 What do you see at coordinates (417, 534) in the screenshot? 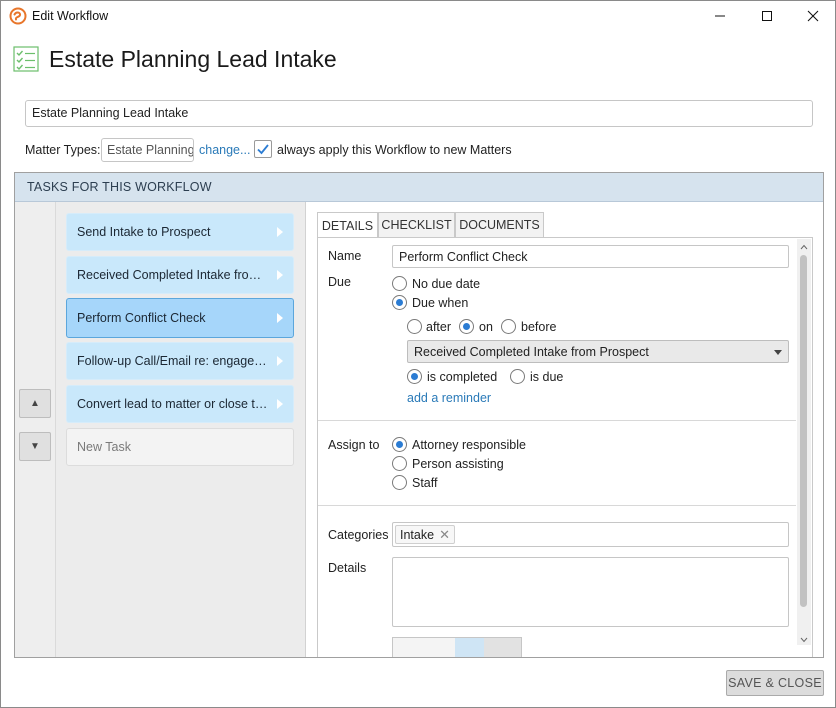
I see `category-tag-label: Intake` at bounding box center [417, 534].